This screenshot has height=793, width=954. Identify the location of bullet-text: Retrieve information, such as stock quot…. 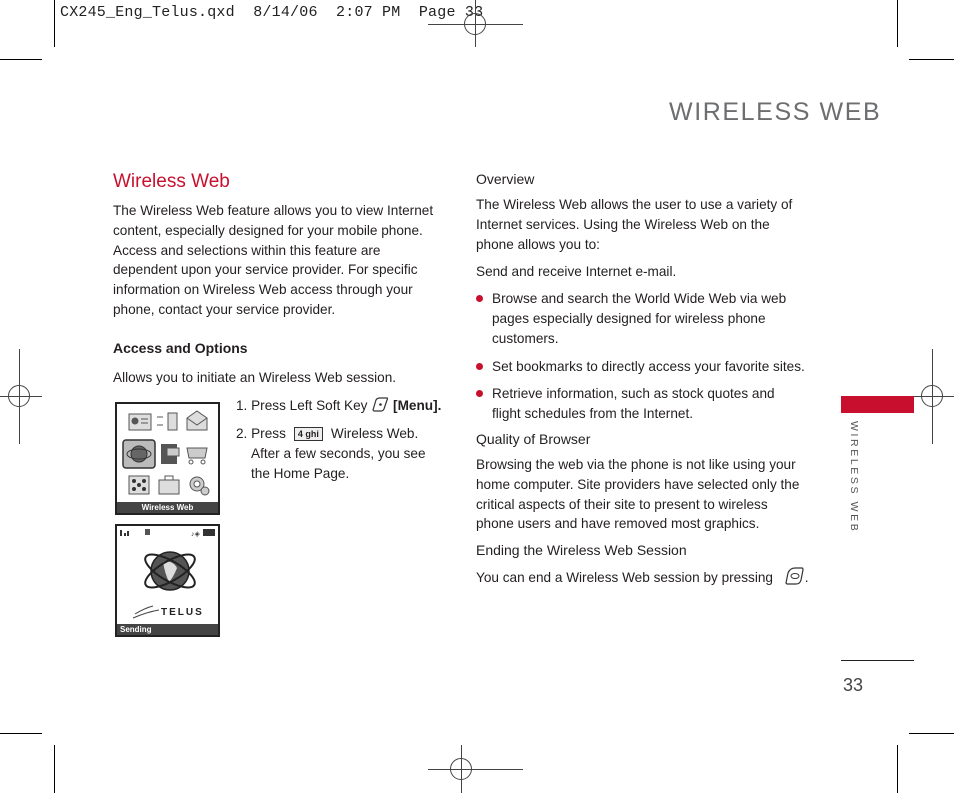
(633, 404).